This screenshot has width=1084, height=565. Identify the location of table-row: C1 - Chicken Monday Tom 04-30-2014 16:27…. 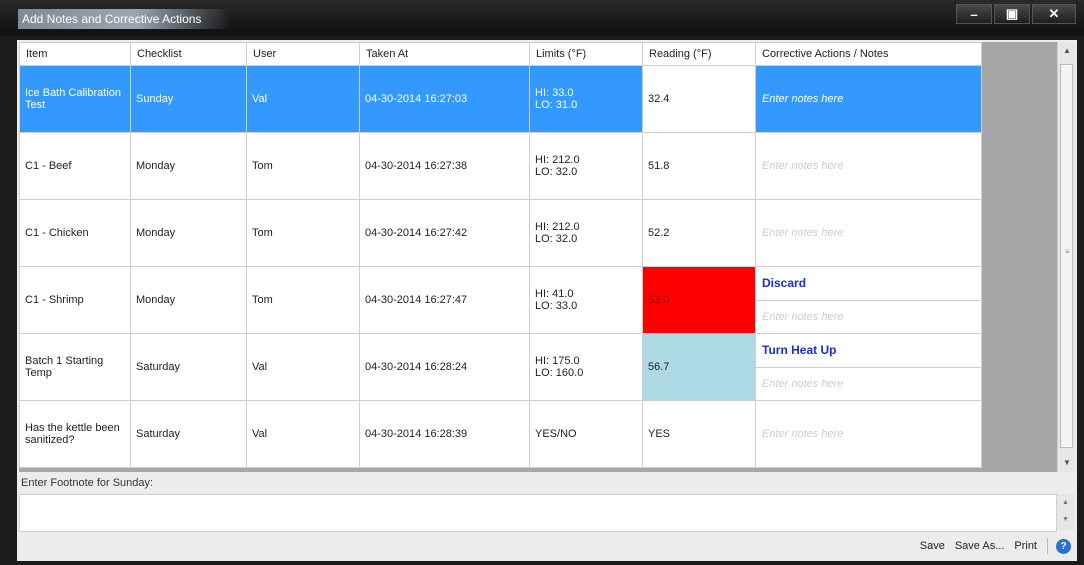
(500, 233).